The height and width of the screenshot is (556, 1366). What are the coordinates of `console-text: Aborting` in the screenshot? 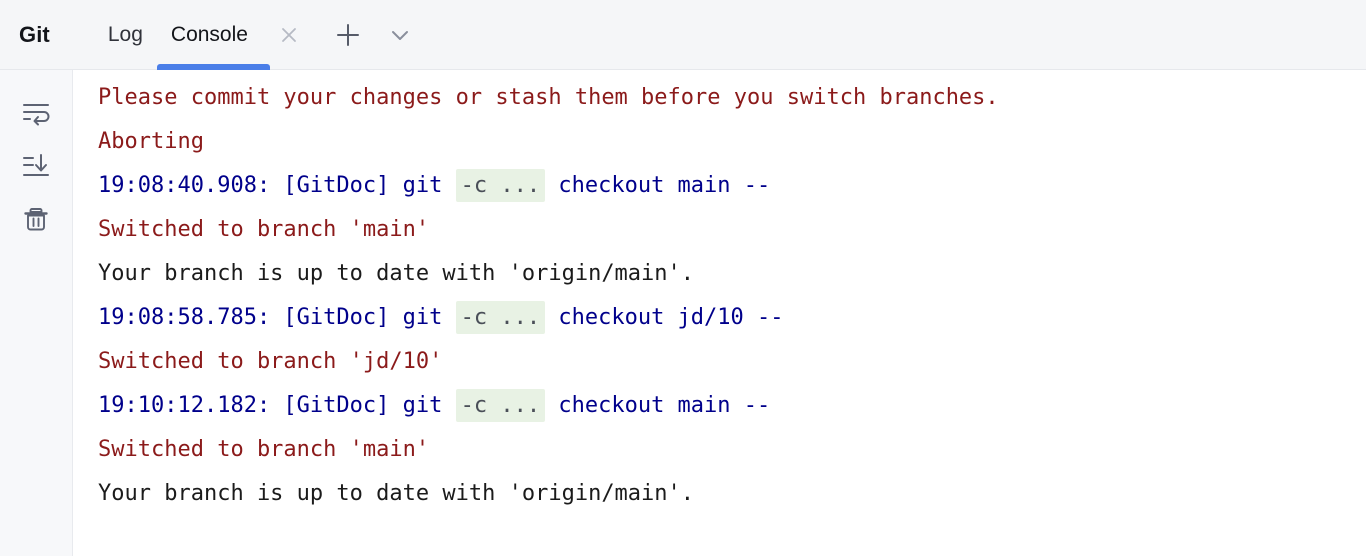 It's located at (151, 141).